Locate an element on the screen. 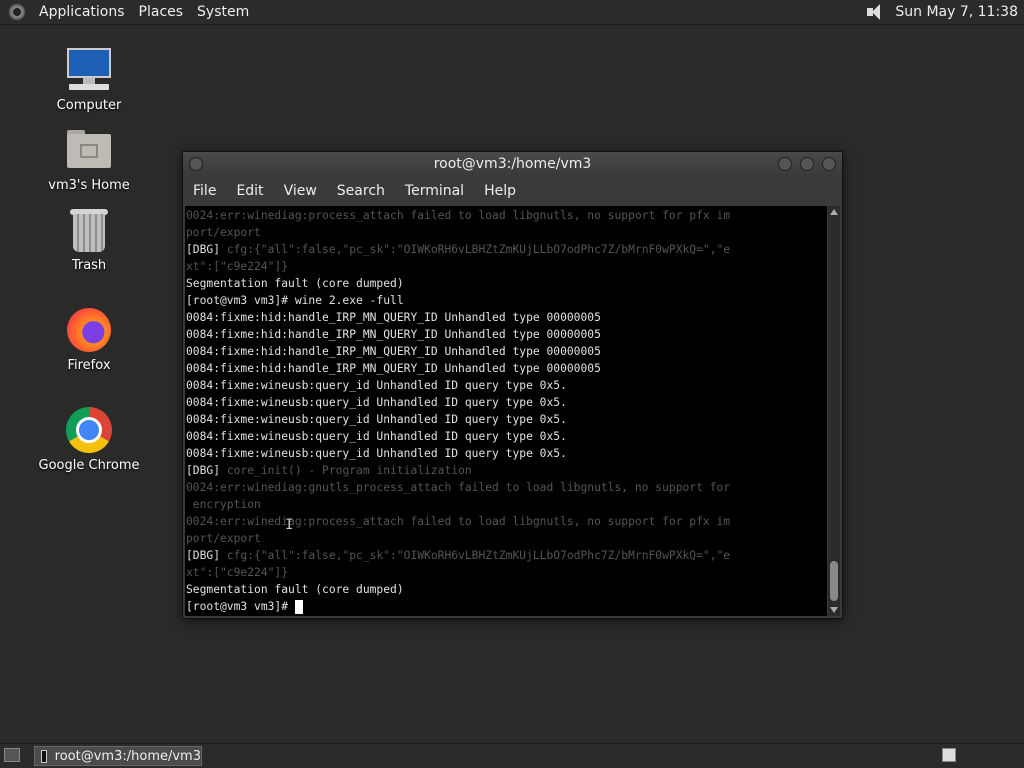  clock: Sun May 7, 11:38 is located at coordinates (956, 12).